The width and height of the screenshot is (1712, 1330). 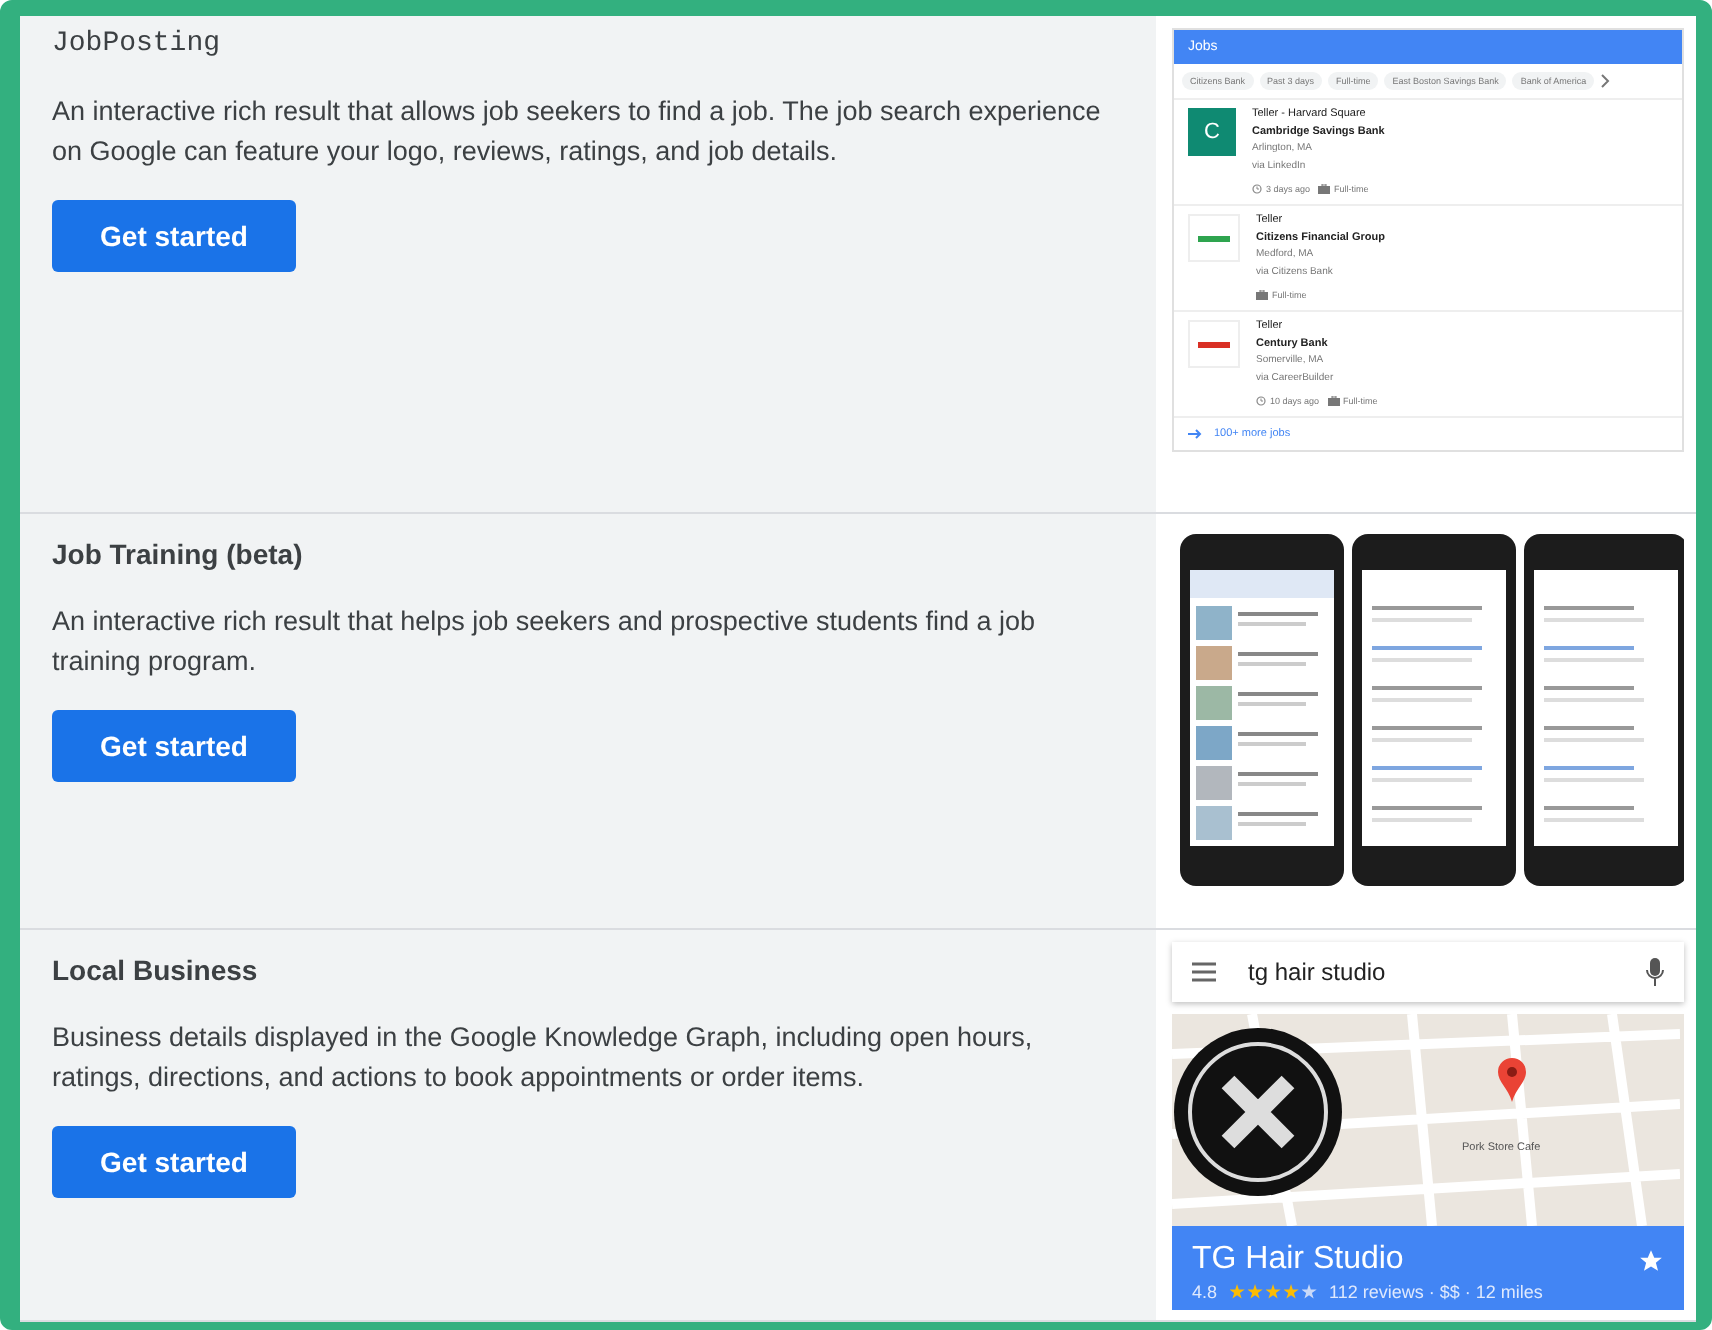 I want to click on rating-value: 4.8, so click(x=1205, y=1292).